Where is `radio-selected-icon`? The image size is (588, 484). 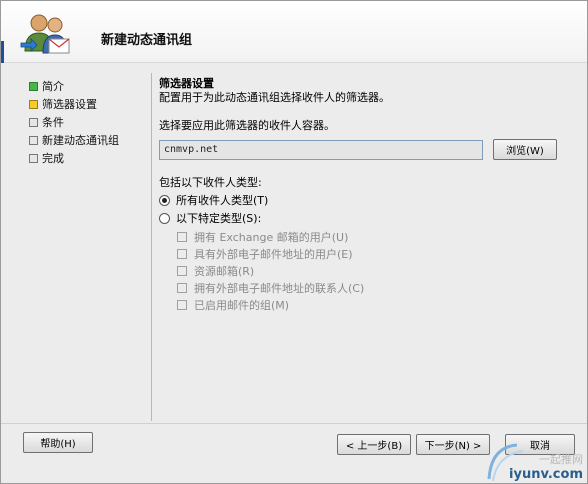 radio-selected-icon is located at coordinates (164, 200).